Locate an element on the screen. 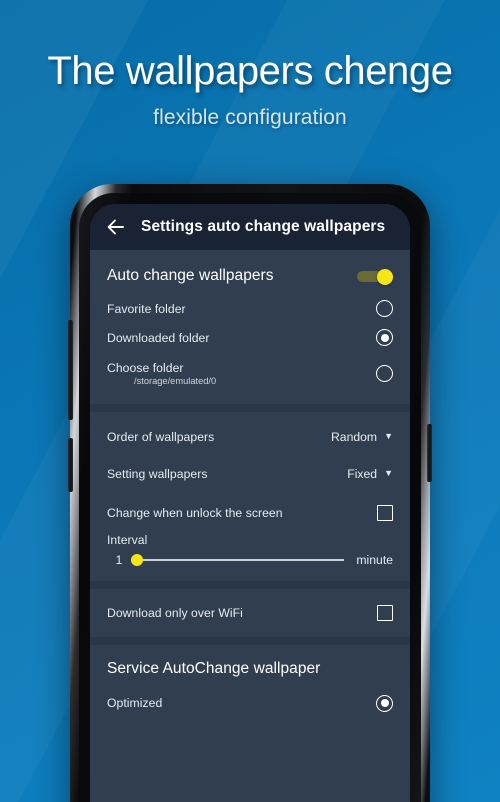 The image size is (500, 802). slider-thumb is located at coordinates (137, 560).